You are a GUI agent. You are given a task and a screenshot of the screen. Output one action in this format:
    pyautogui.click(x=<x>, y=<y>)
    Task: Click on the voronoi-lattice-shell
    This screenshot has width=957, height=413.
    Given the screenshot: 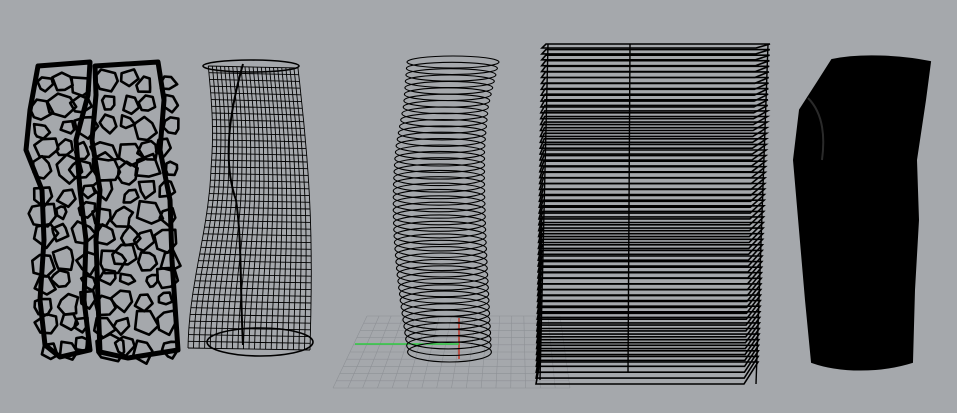 What is the action you would take?
    pyautogui.click(x=102, y=212)
    